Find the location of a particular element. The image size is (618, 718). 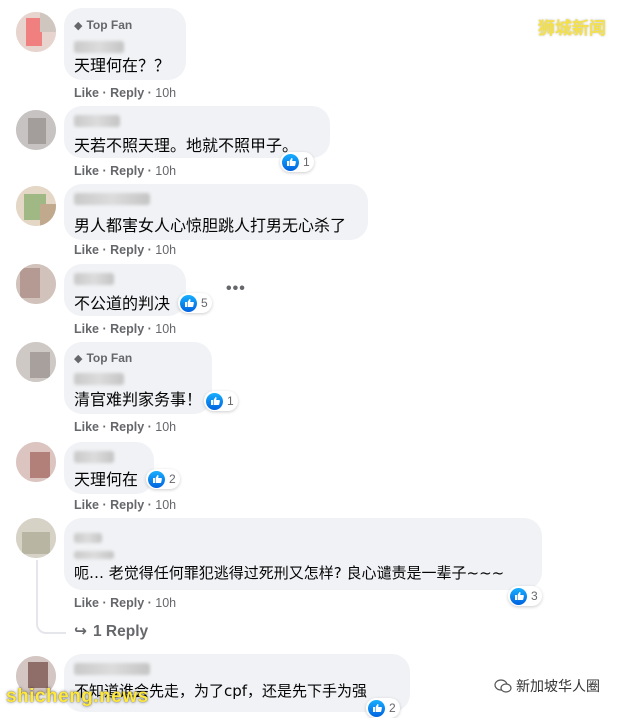

comment-text: 清官难判家务事！ is located at coordinates (138, 399).